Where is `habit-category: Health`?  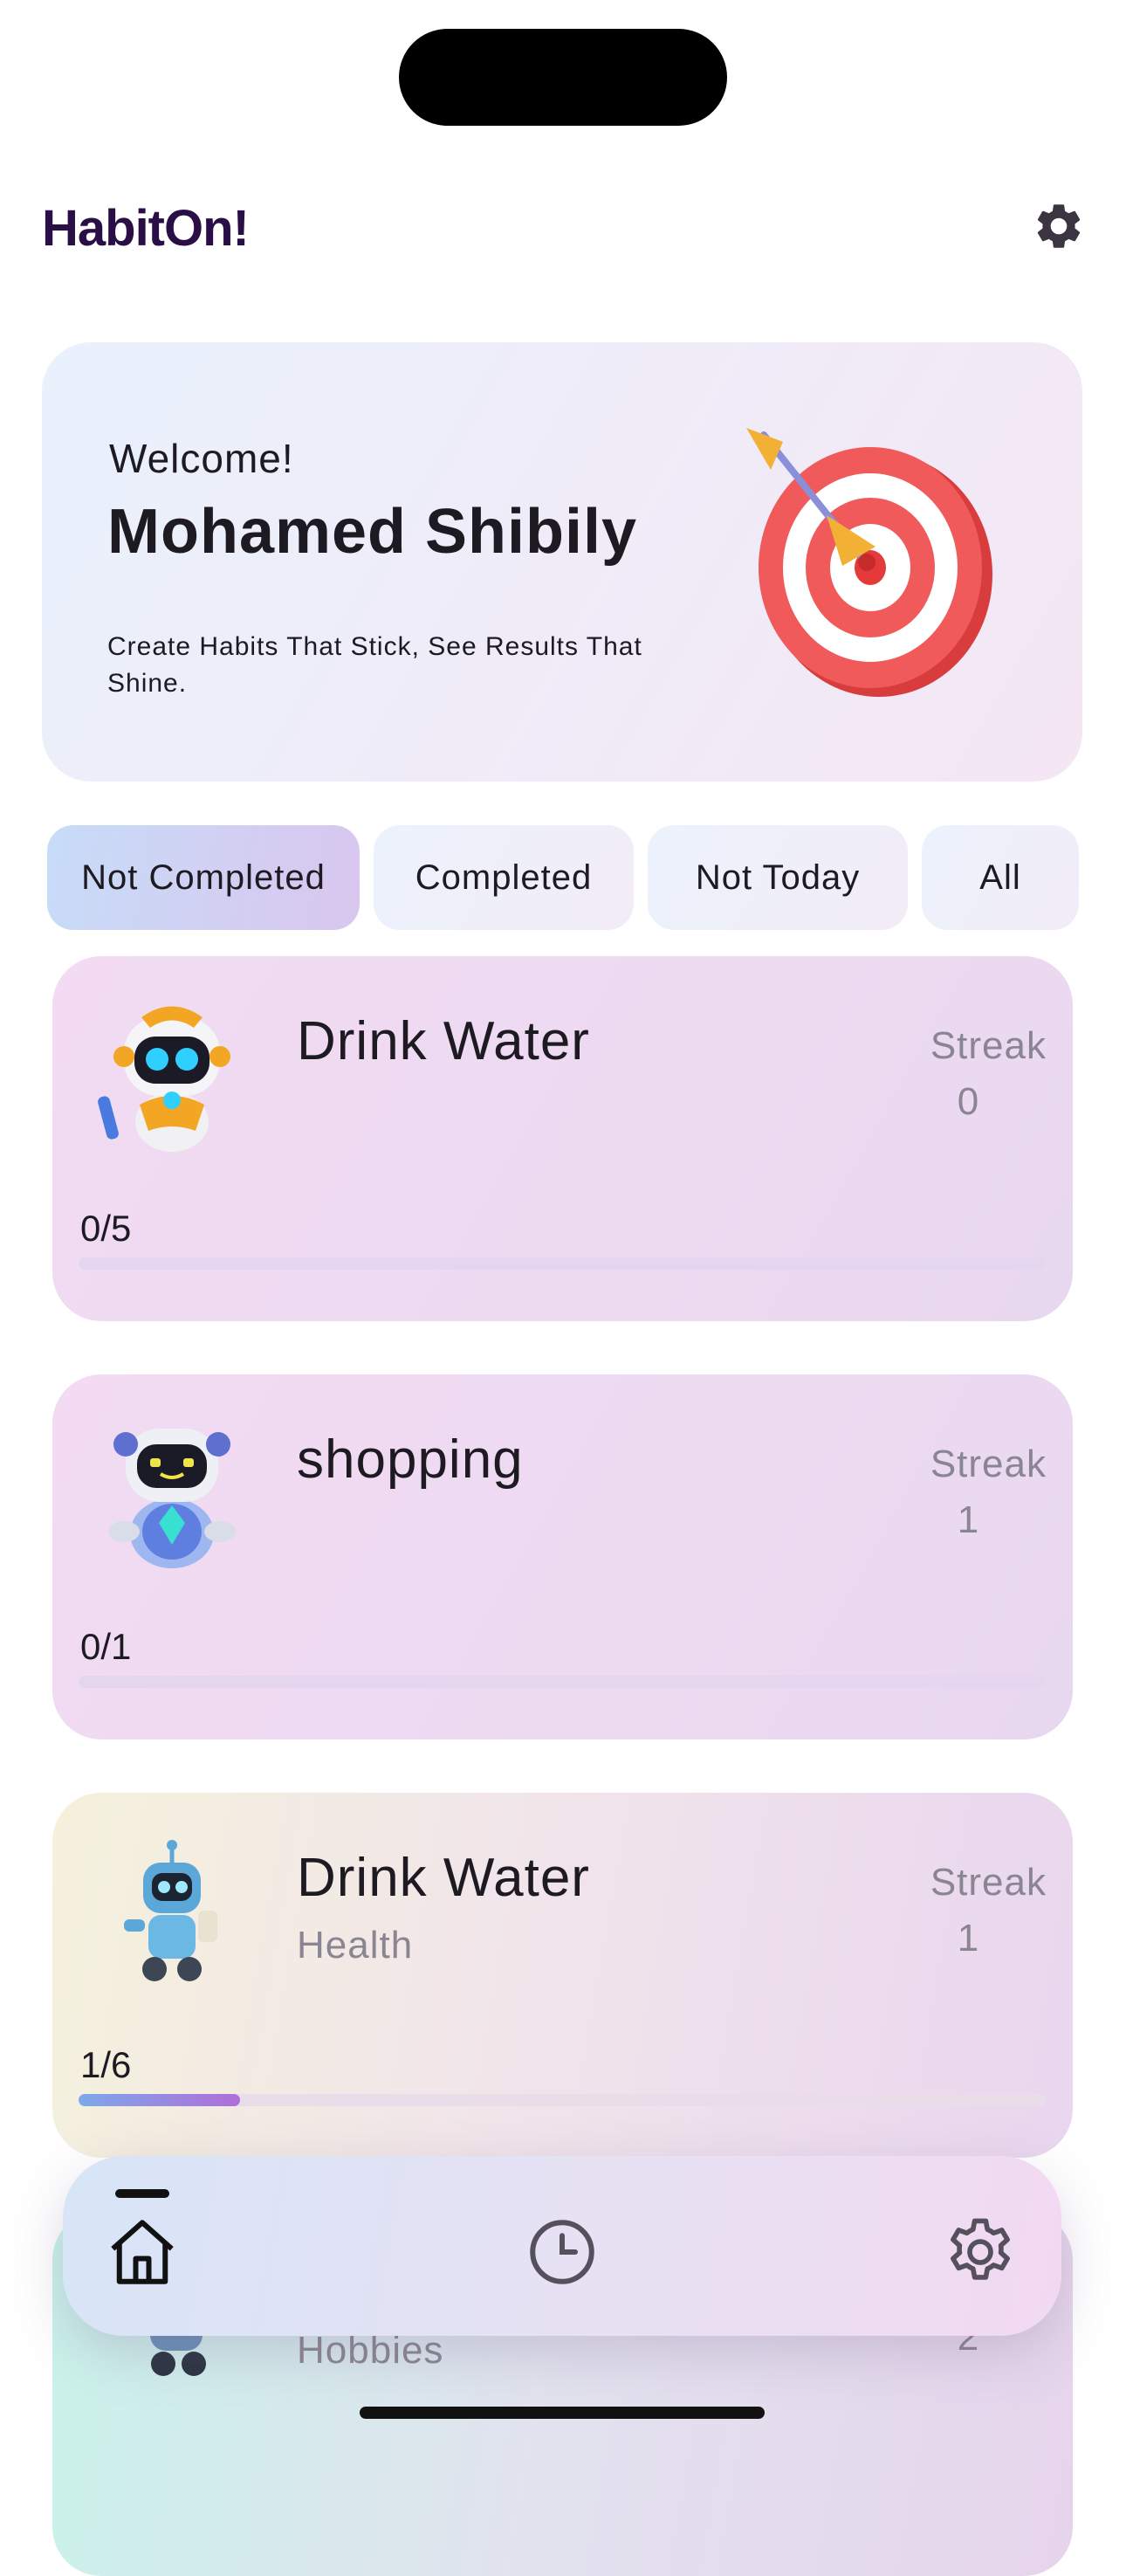 habit-category: Health is located at coordinates (355, 1945).